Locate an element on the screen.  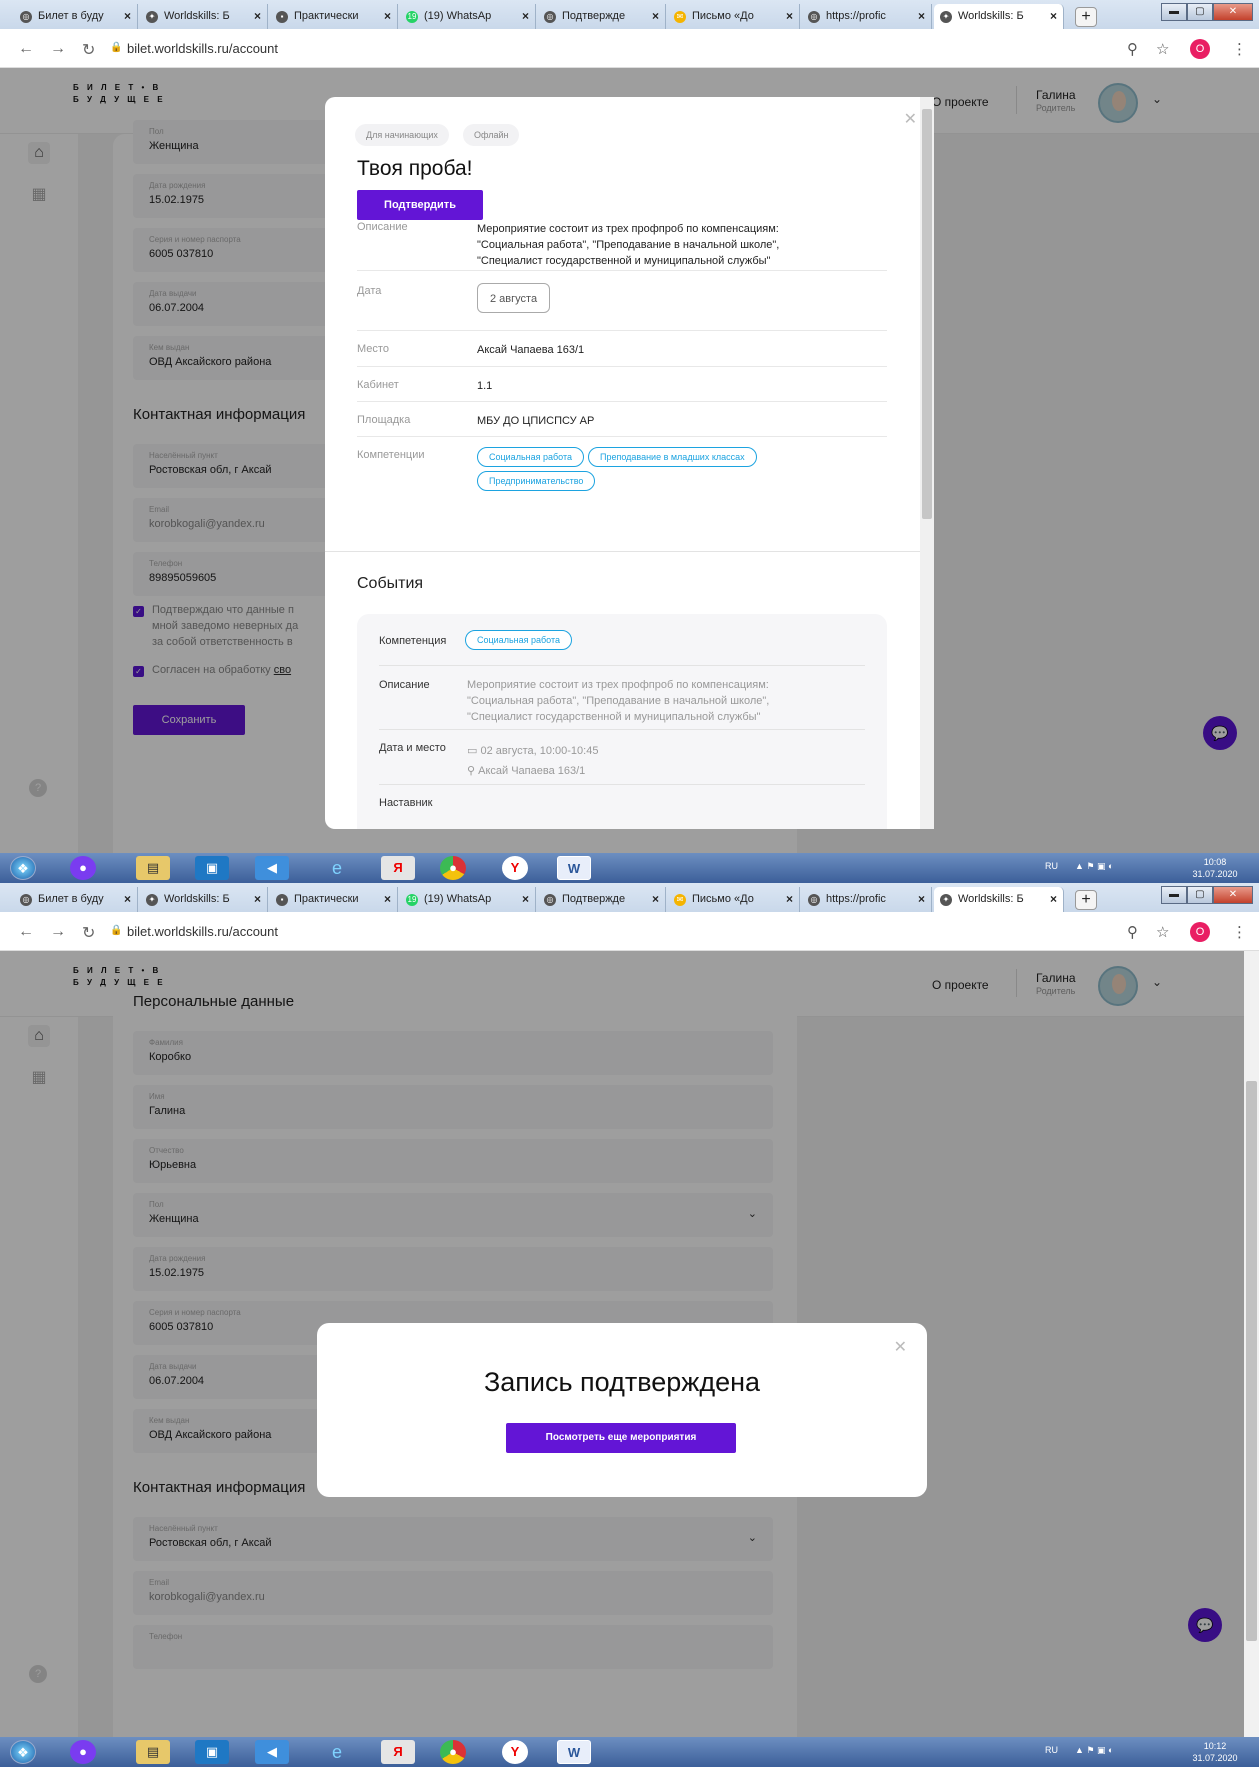
clock: 10:12 31.07.2020 is located at coordinates (1215, 1752).